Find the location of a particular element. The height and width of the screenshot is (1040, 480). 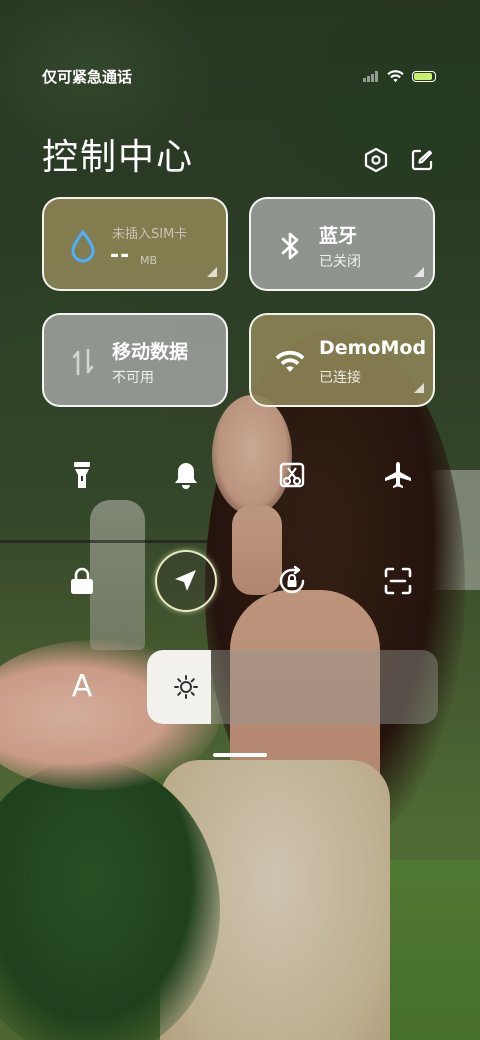

location-toggle is located at coordinates (186, 581).